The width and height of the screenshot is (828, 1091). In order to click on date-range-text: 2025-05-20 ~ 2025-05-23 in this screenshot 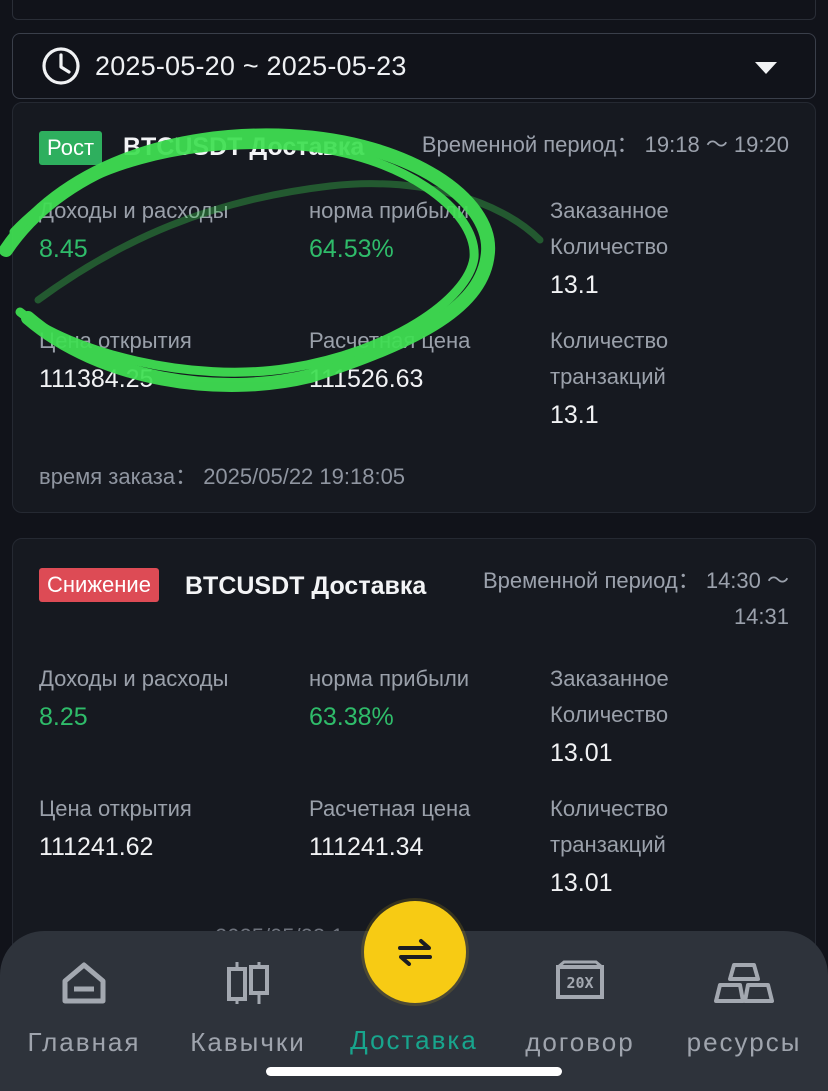, I will do `click(251, 65)`.